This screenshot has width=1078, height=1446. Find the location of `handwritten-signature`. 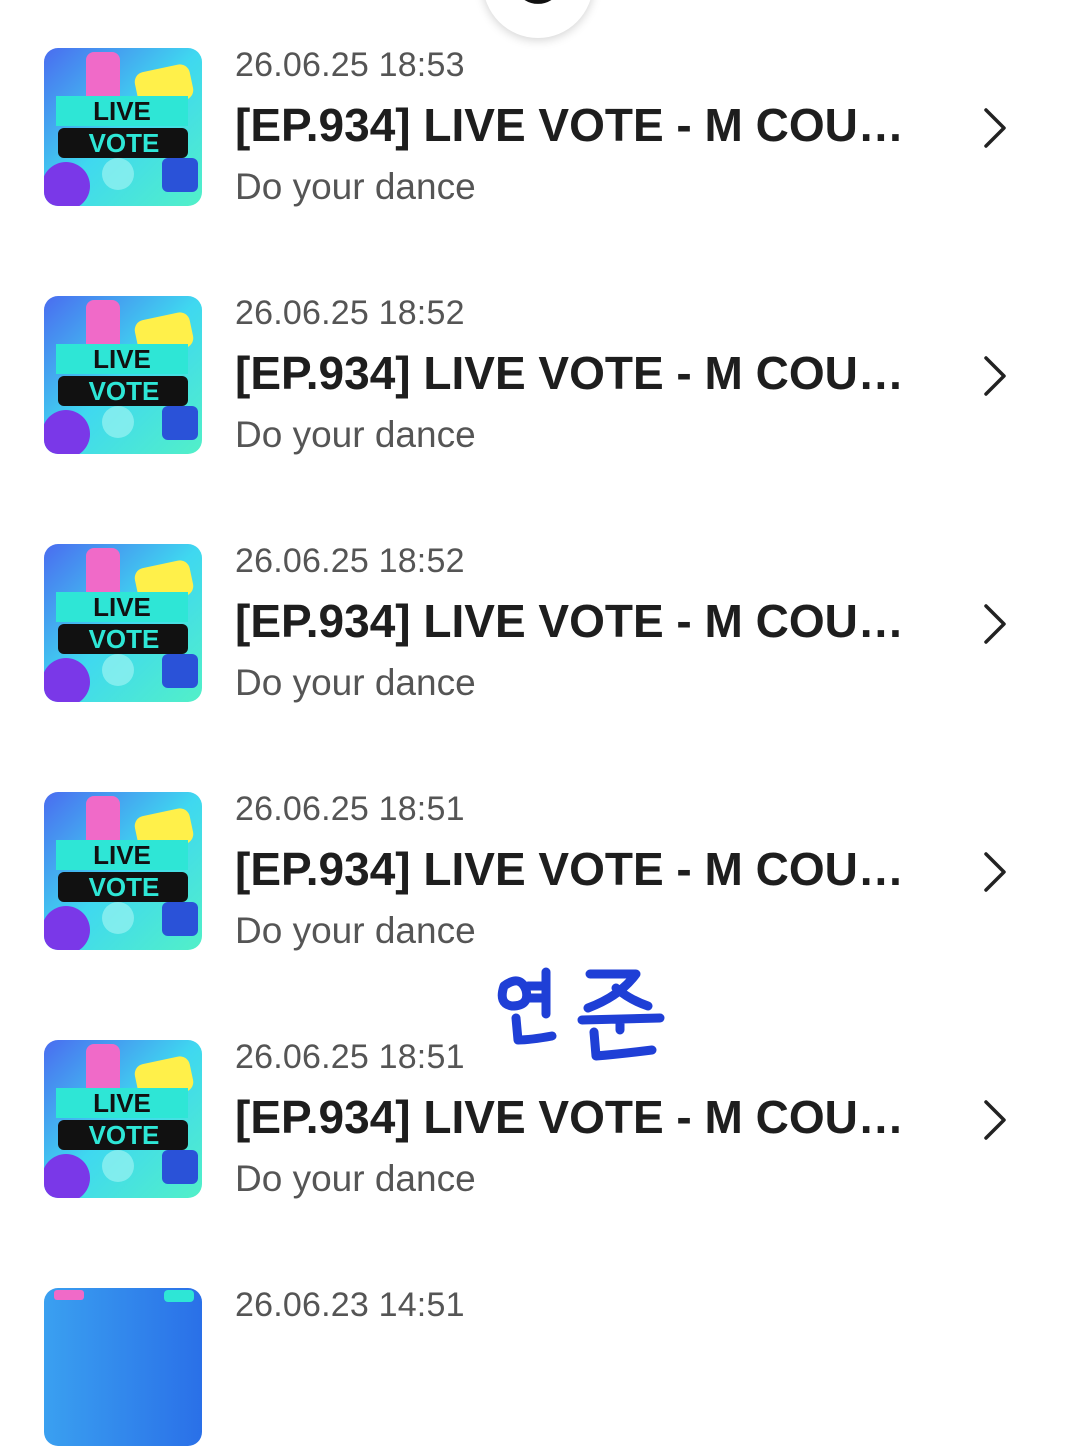

handwritten-signature is located at coordinates (581, 1014).